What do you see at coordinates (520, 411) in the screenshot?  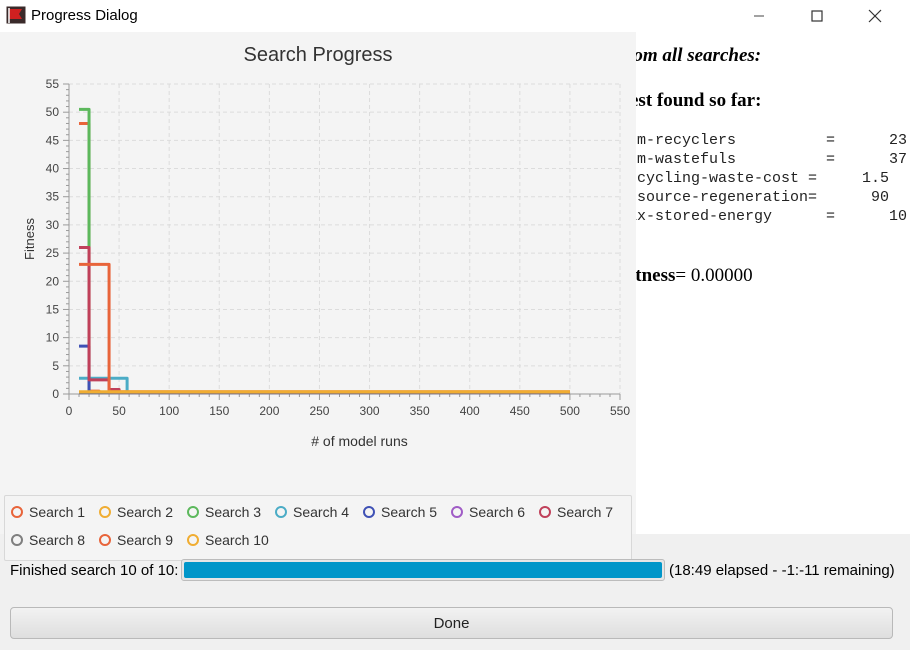 I see `x-tick-label: 450` at bounding box center [520, 411].